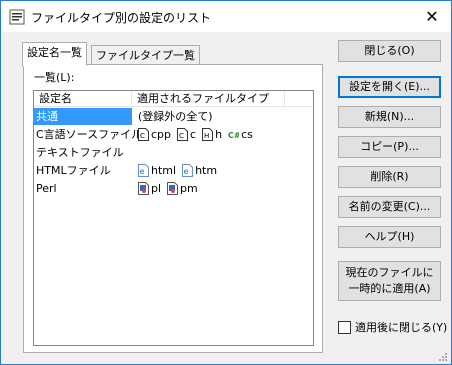  I want to click on list-item: テキストファイル, so click(173, 152).